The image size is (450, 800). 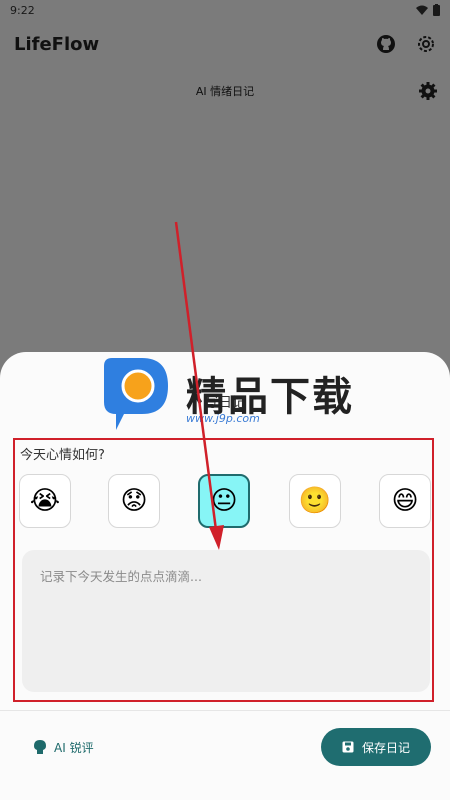 What do you see at coordinates (225, 710) in the screenshot?
I see `sheet-divider` at bounding box center [225, 710].